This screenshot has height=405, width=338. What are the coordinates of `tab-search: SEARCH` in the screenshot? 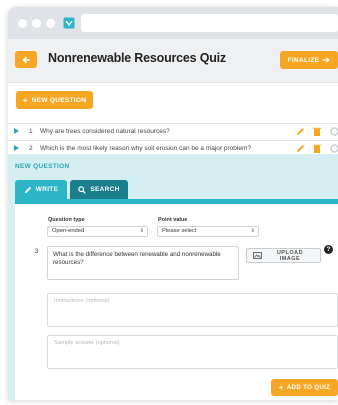 It's located at (99, 189).